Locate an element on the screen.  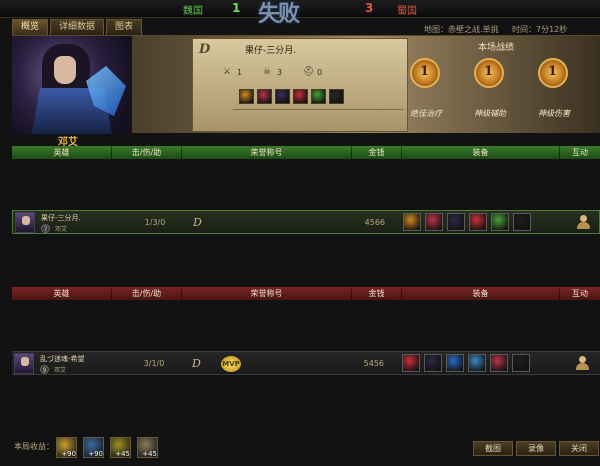
ally-table-header: 英雄 击/伤/助 荣誉称号 金钱 装备 互动 is located at coordinates (306, 152).